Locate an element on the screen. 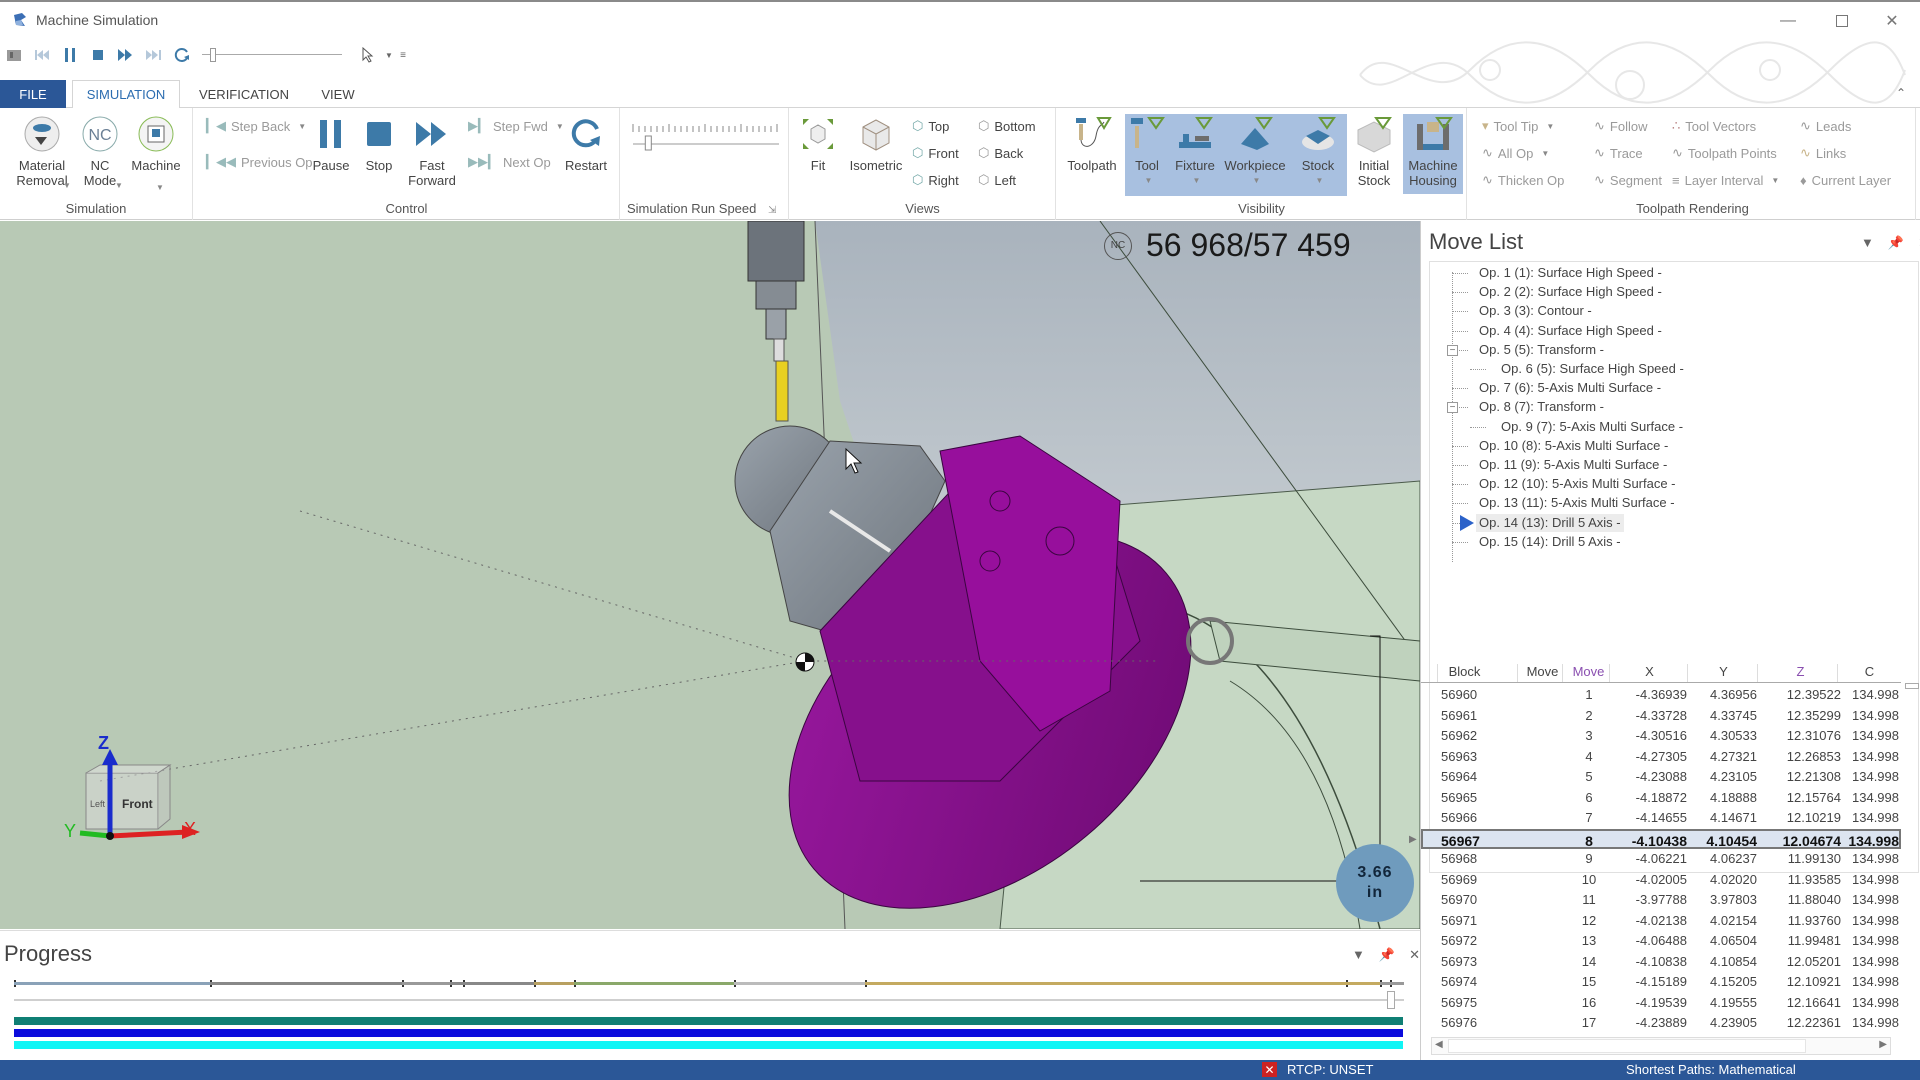  progress-slider-thumb is located at coordinates (1391, 1000).